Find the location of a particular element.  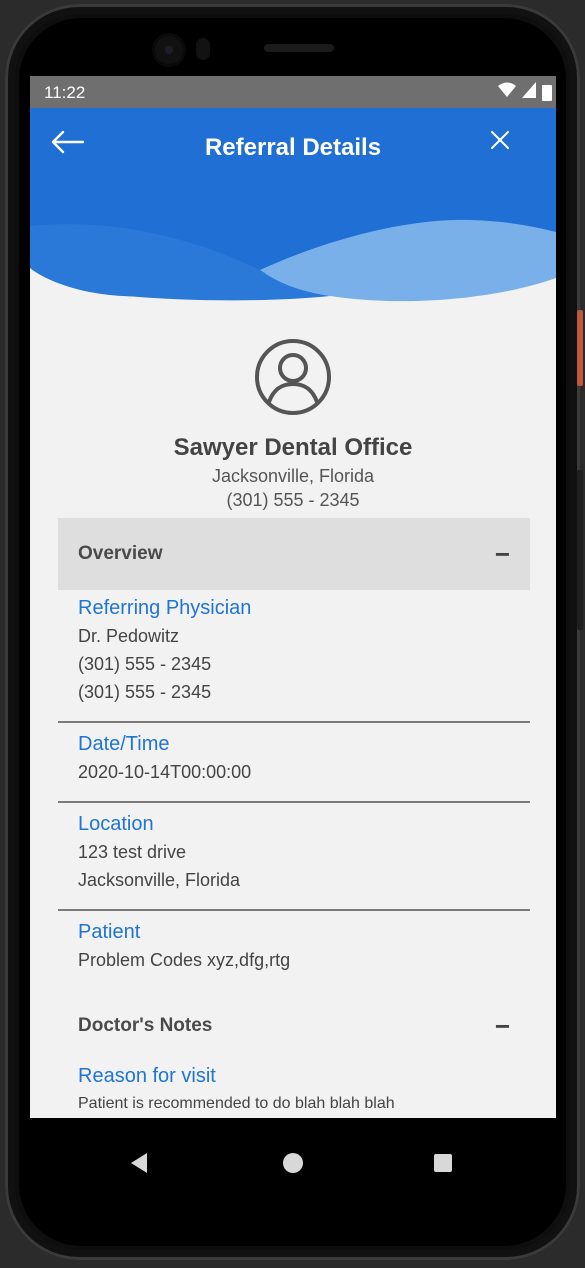

date-time-value: 2020-10-14T00:00:00 is located at coordinates (165, 772).